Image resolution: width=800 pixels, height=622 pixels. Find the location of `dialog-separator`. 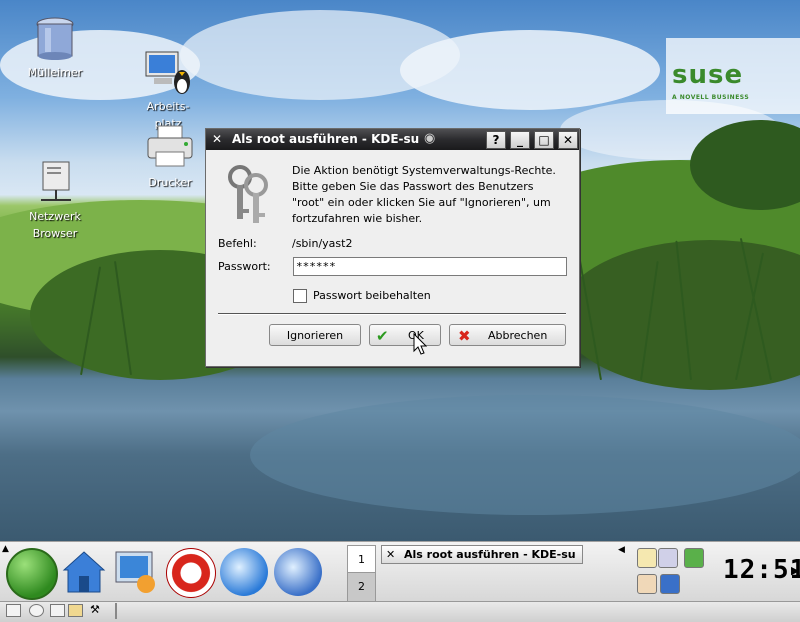

dialog-separator is located at coordinates (392, 314).